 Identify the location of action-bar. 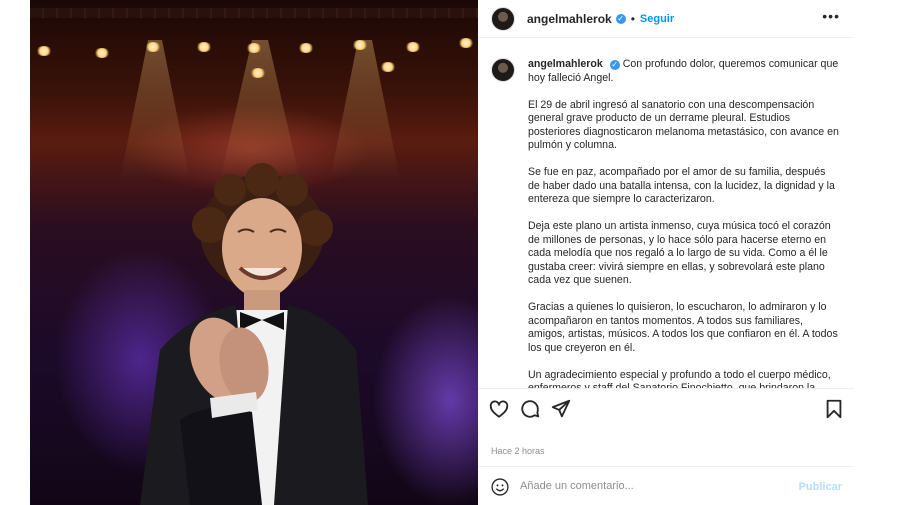
(666, 408).